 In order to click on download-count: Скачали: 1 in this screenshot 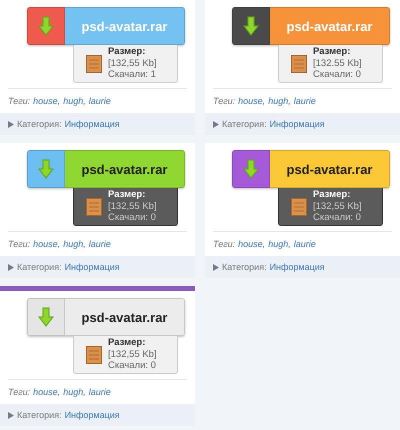, I will do `click(132, 75)`.